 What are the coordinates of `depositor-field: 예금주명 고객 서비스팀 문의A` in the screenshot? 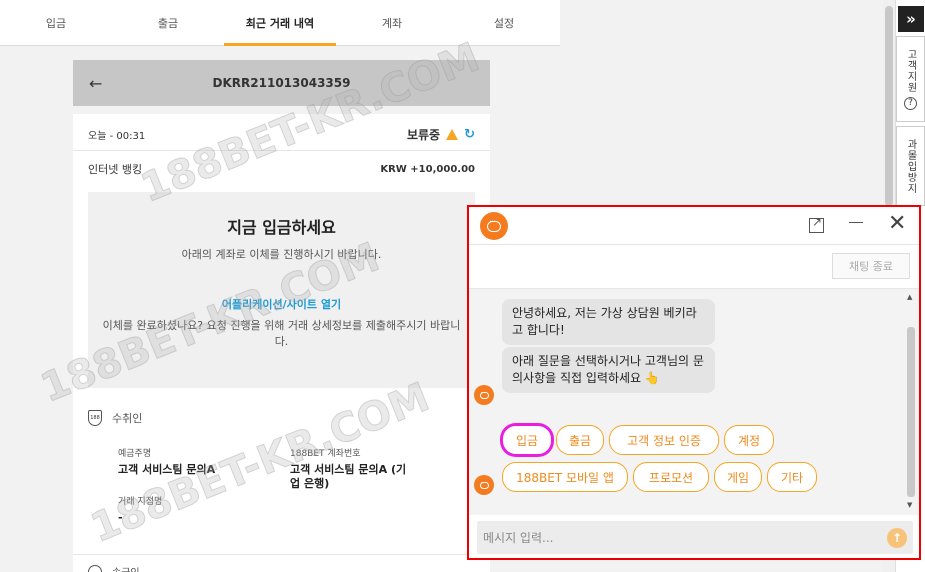 It's located at (193, 461).